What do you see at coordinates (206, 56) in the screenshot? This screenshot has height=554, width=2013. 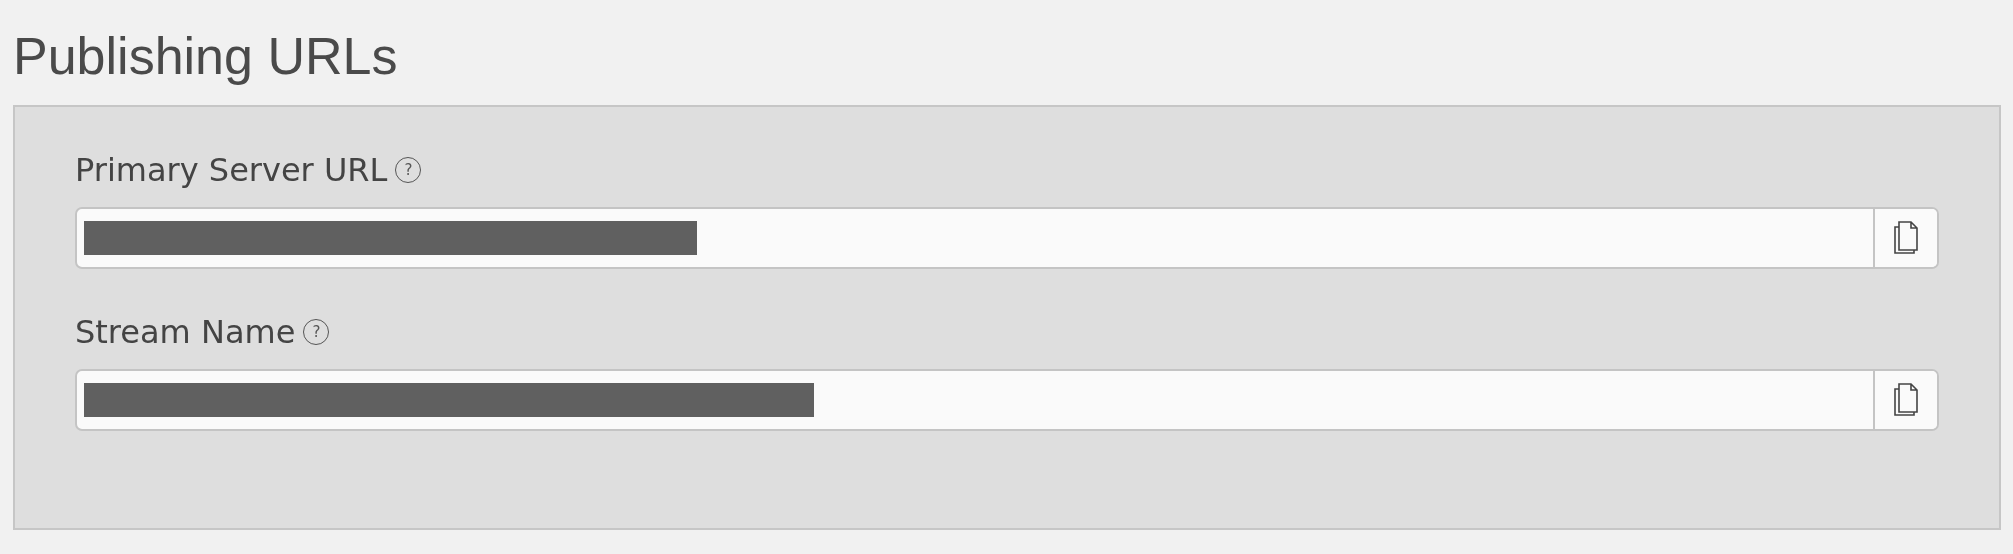 I see `page-title: Publishing URLs` at bounding box center [206, 56].